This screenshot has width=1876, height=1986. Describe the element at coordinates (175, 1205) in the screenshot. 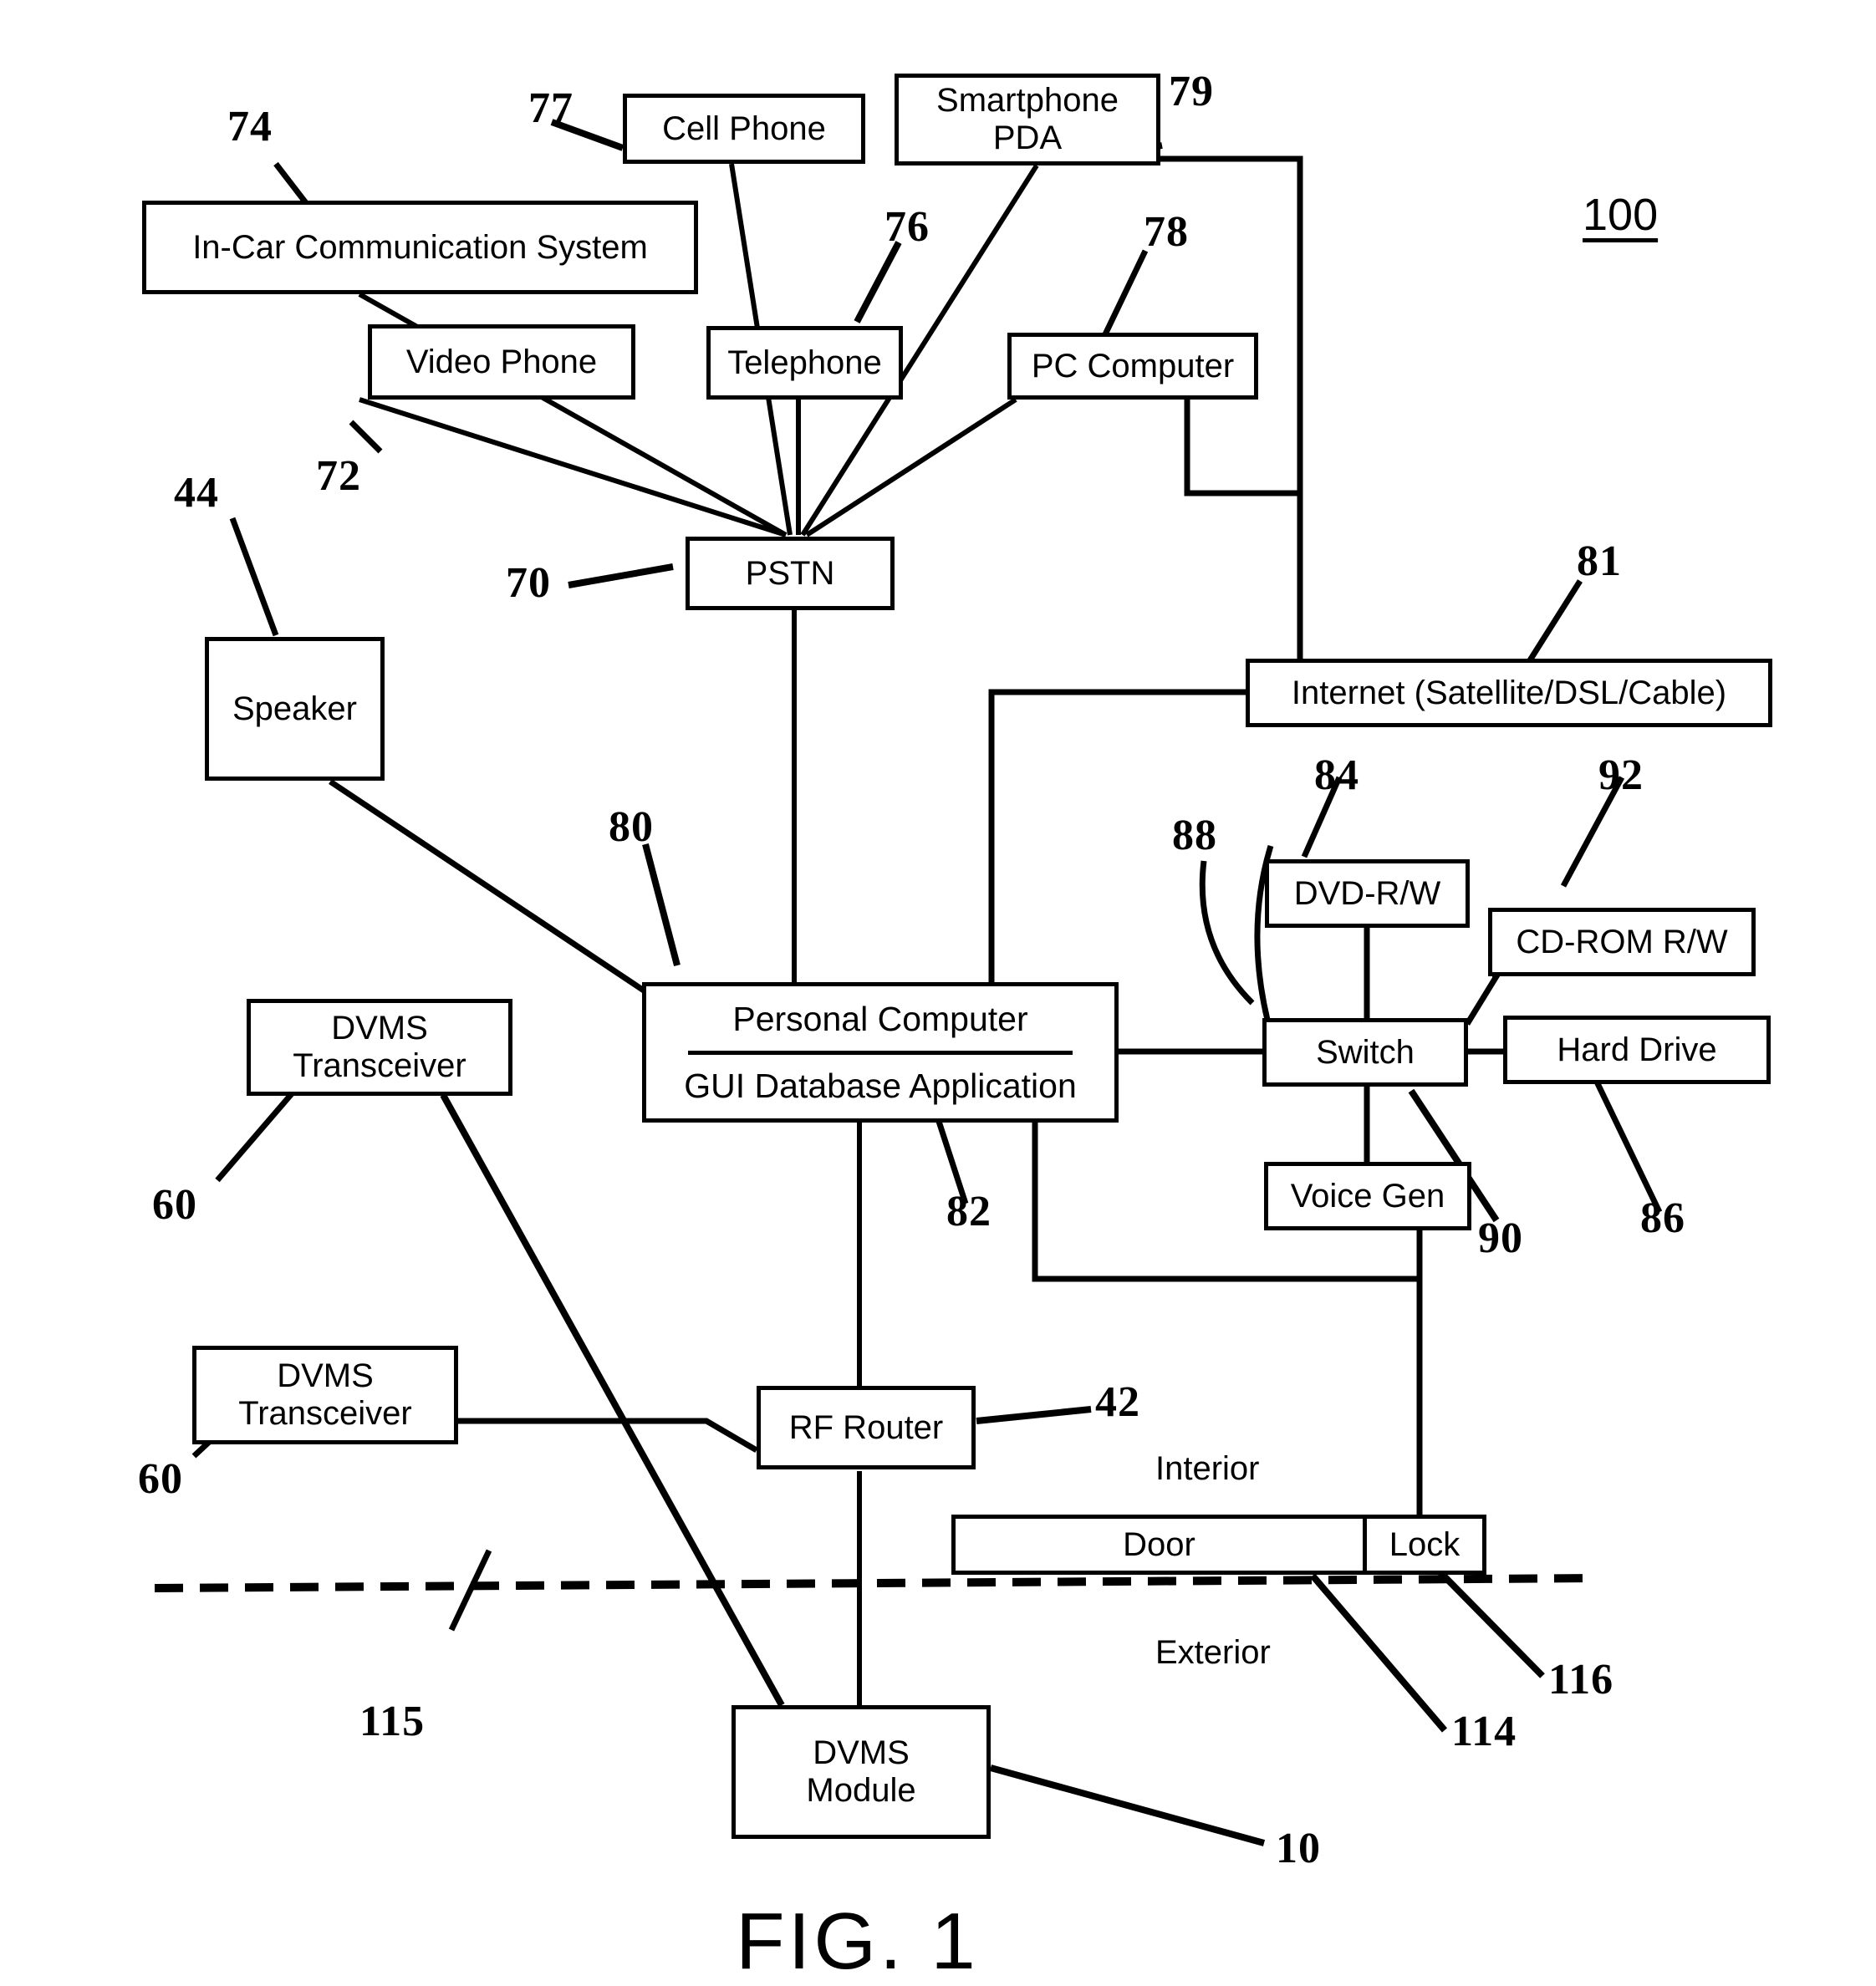

I see `ref-60-upper: 60` at that location.